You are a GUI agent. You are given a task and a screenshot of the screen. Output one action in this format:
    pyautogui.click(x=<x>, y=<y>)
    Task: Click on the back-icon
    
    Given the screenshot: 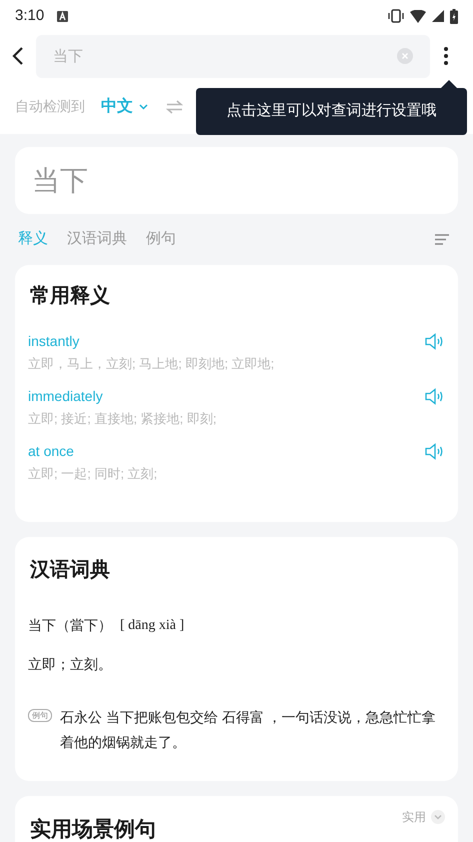 What is the action you would take?
    pyautogui.click(x=18, y=56)
    